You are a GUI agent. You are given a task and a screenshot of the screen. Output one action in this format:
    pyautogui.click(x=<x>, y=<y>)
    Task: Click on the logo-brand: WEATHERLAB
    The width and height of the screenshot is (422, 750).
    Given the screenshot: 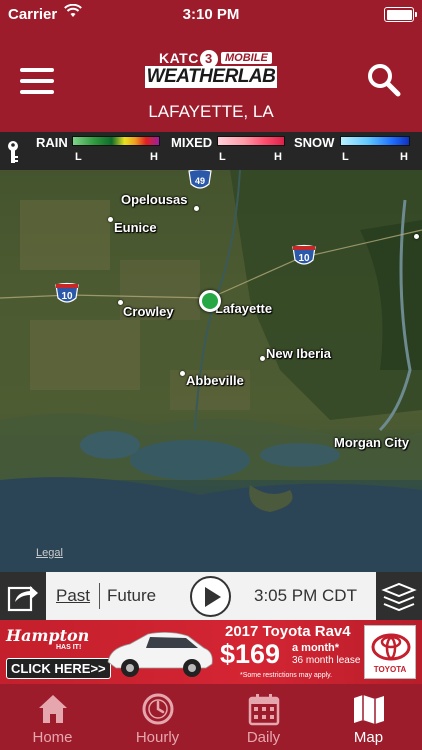 What is the action you would take?
    pyautogui.click(x=211, y=77)
    